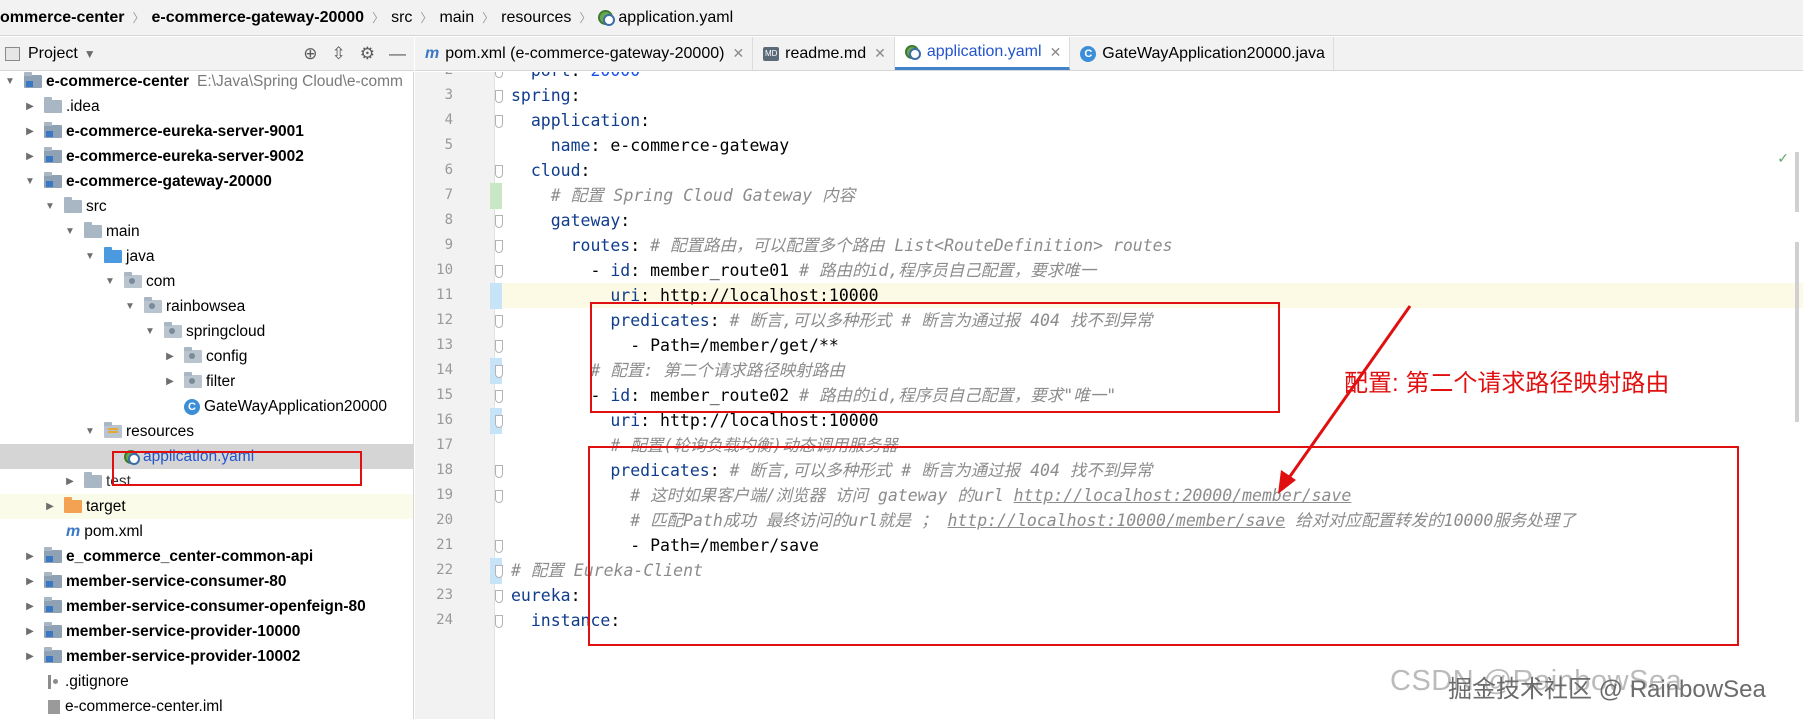 Image resolution: width=1803 pixels, height=719 pixels. I want to click on gear-icon: ⚙, so click(367, 54).